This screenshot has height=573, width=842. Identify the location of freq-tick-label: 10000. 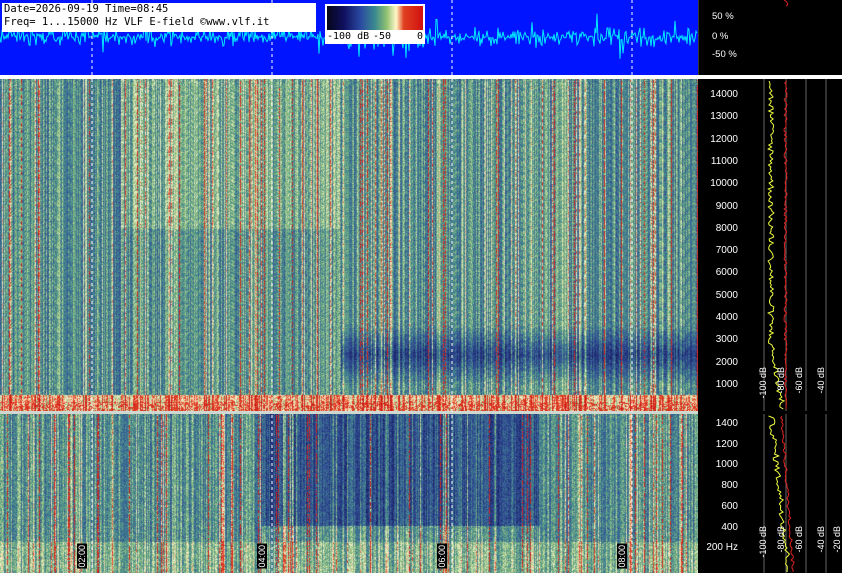
(724, 184).